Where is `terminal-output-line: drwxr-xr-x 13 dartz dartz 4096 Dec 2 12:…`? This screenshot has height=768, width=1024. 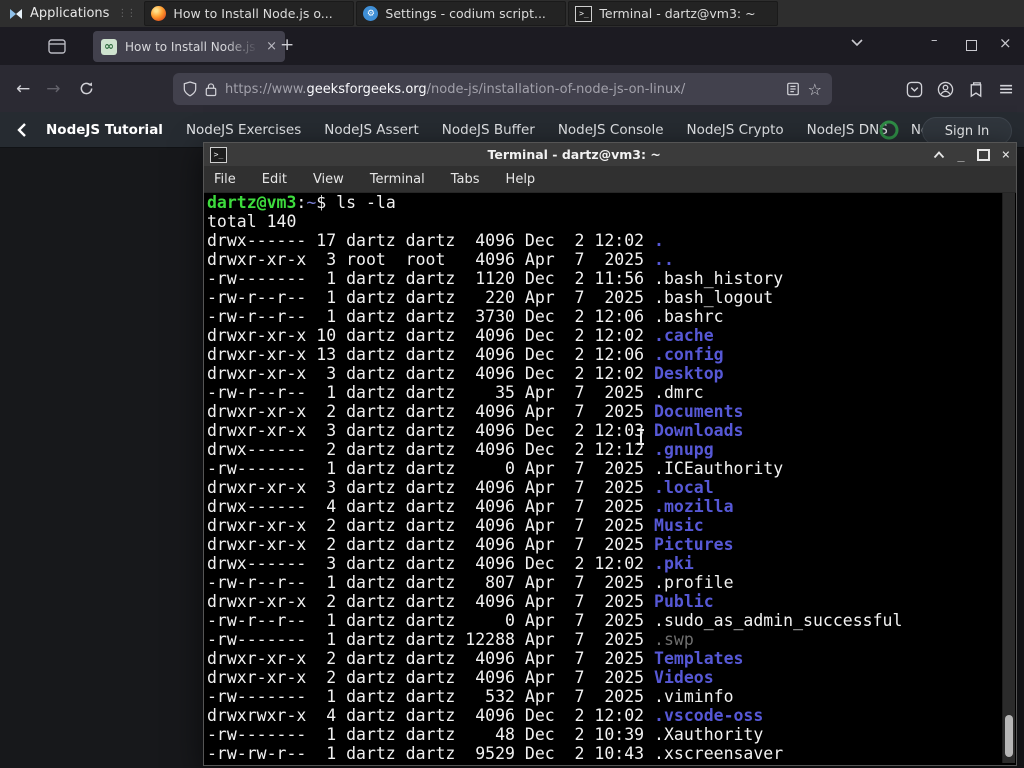 terminal-output-line: drwxr-xr-x 13 dartz dartz 4096 Dec 2 12:… is located at coordinates (465, 354).